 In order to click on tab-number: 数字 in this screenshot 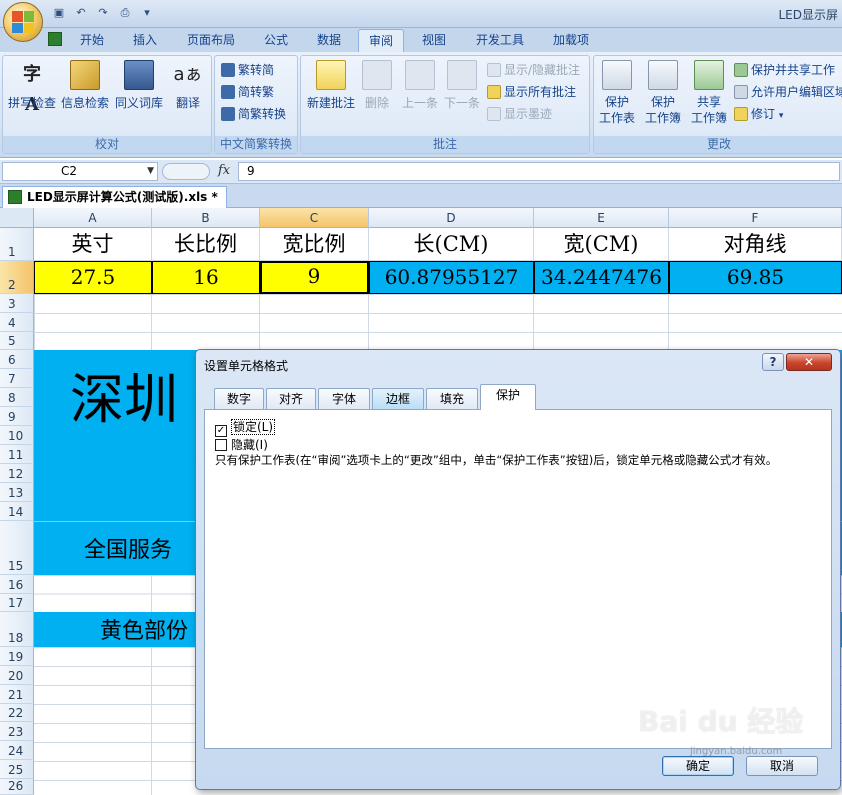, I will do `click(239, 399)`.